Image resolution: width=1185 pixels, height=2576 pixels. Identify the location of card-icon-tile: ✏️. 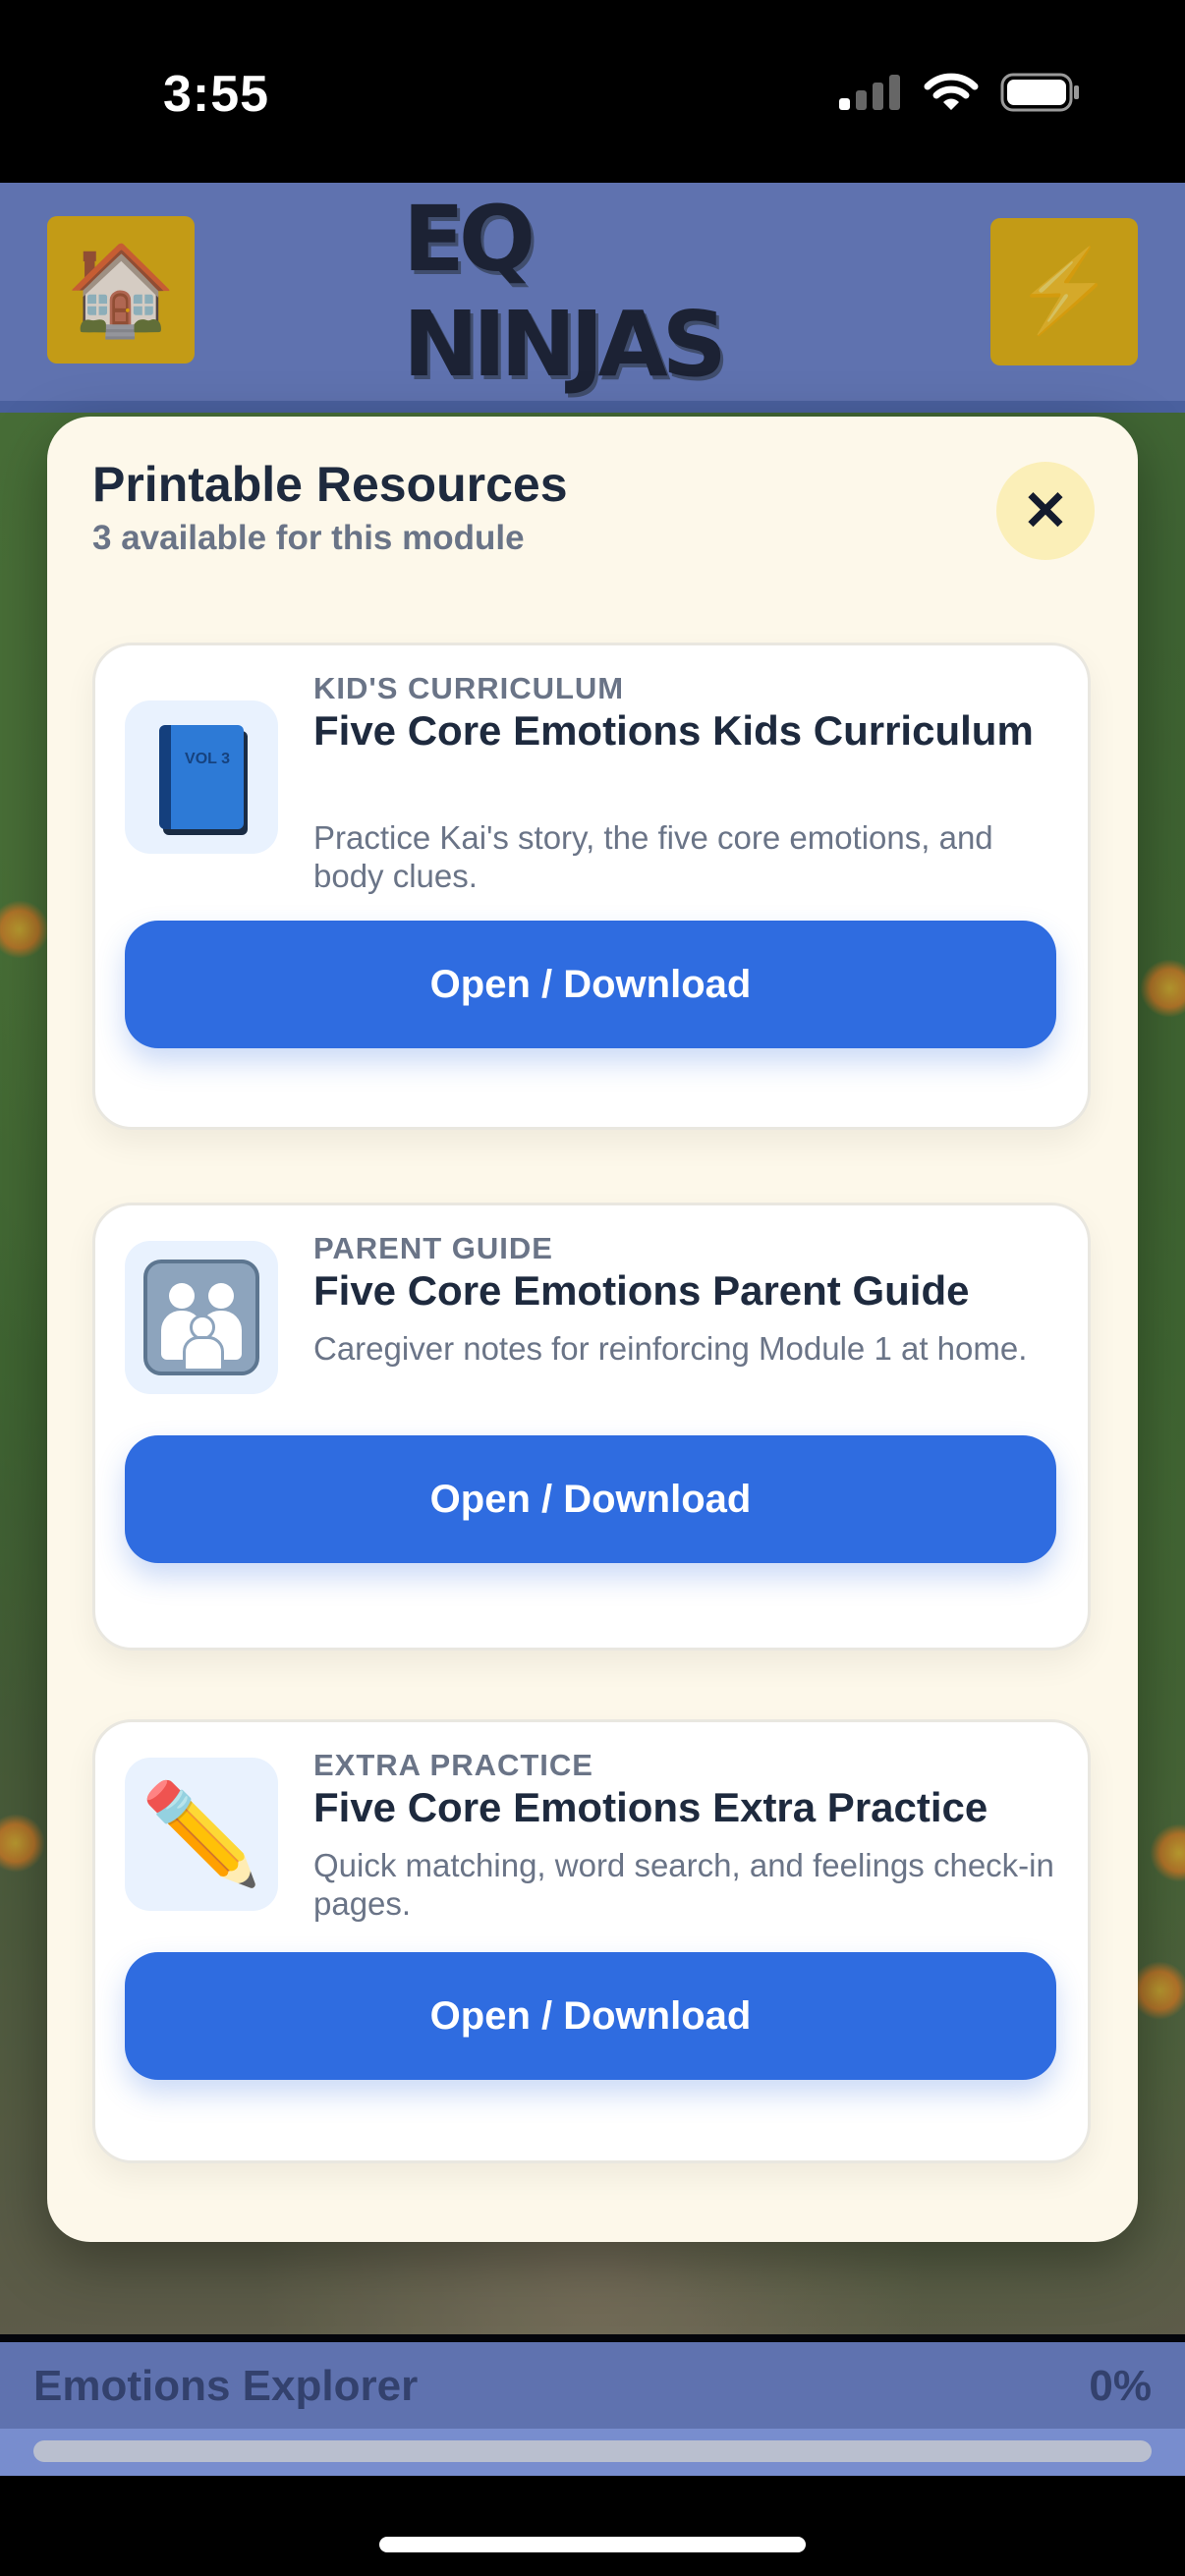
(201, 1834).